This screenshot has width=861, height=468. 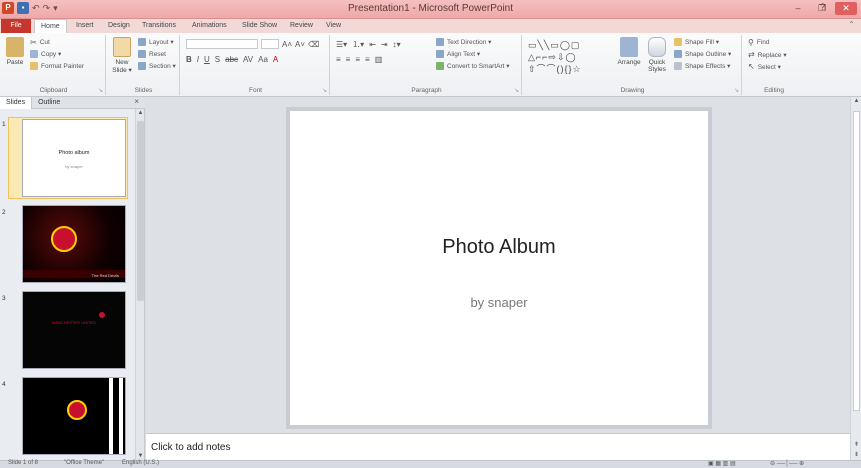 What do you see at coordinates (341, 44) in the screenshot?
I see `bullets-icon: ☰▾` at bounding box center [341, 44].